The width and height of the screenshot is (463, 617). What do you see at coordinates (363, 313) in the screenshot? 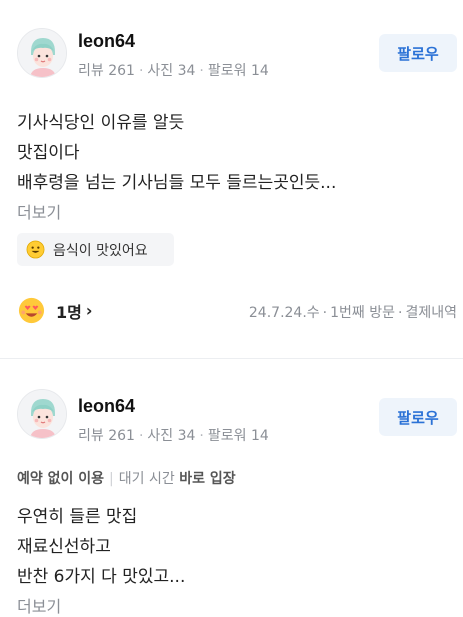
I see `visit-count: 1번째 방문` at bounding box center [363, 313].